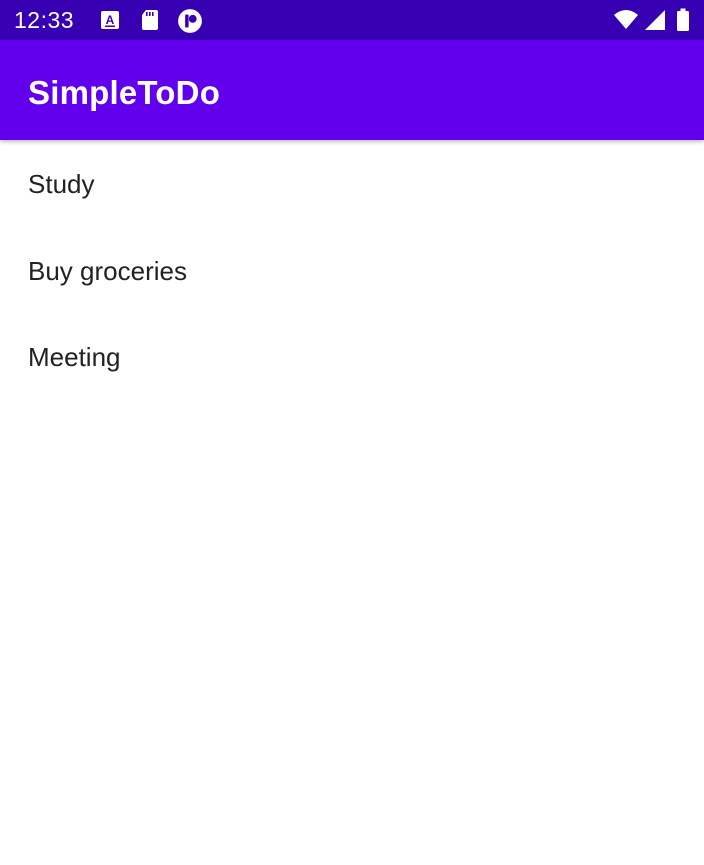 This screenshot has width=704, height=865. Describe the element at coordinates (352, 90) in the screenshot. I see `app-bar: SimpleToDo` at that location.